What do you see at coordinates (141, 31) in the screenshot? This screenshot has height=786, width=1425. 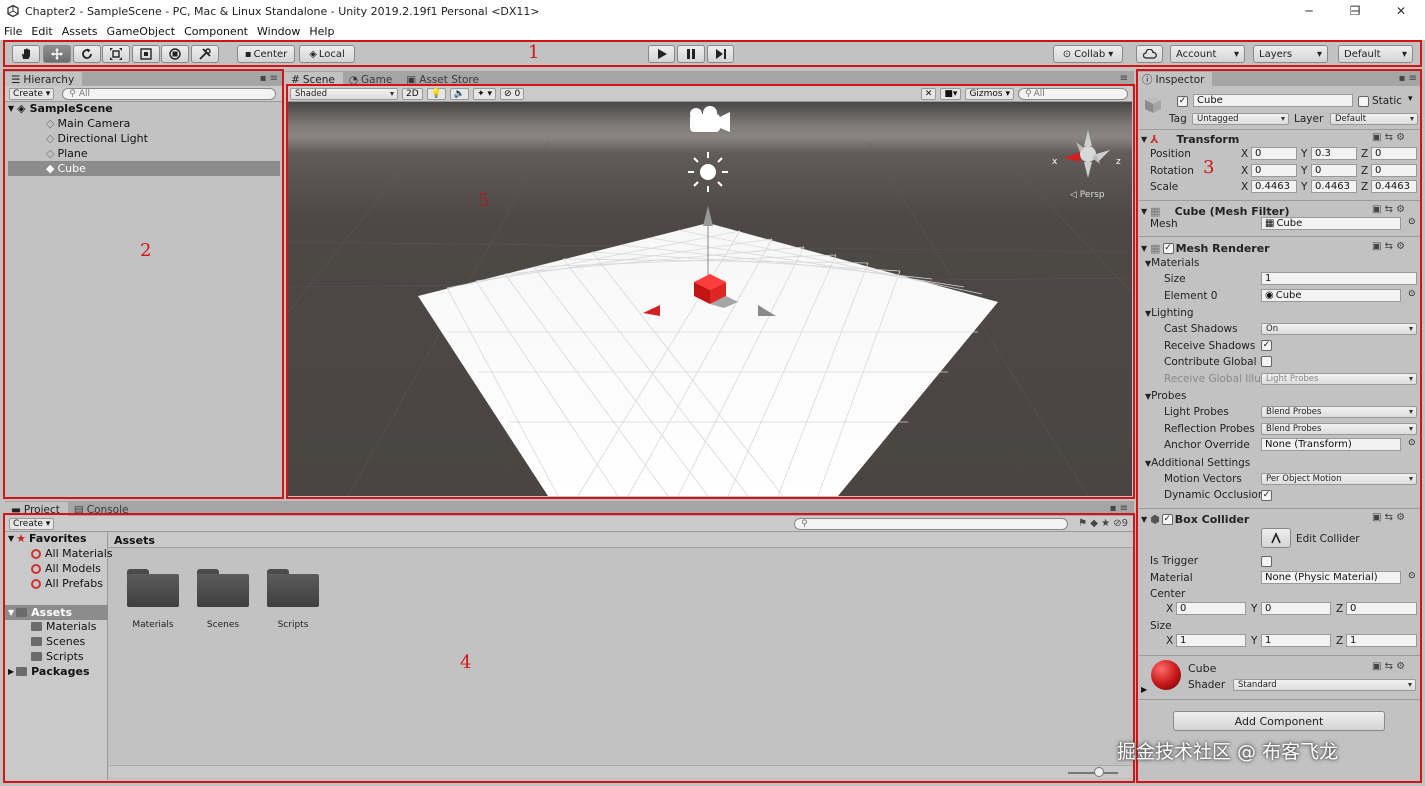 I see `menu-gameobject: GameObject` at bounding box center [141, 31].